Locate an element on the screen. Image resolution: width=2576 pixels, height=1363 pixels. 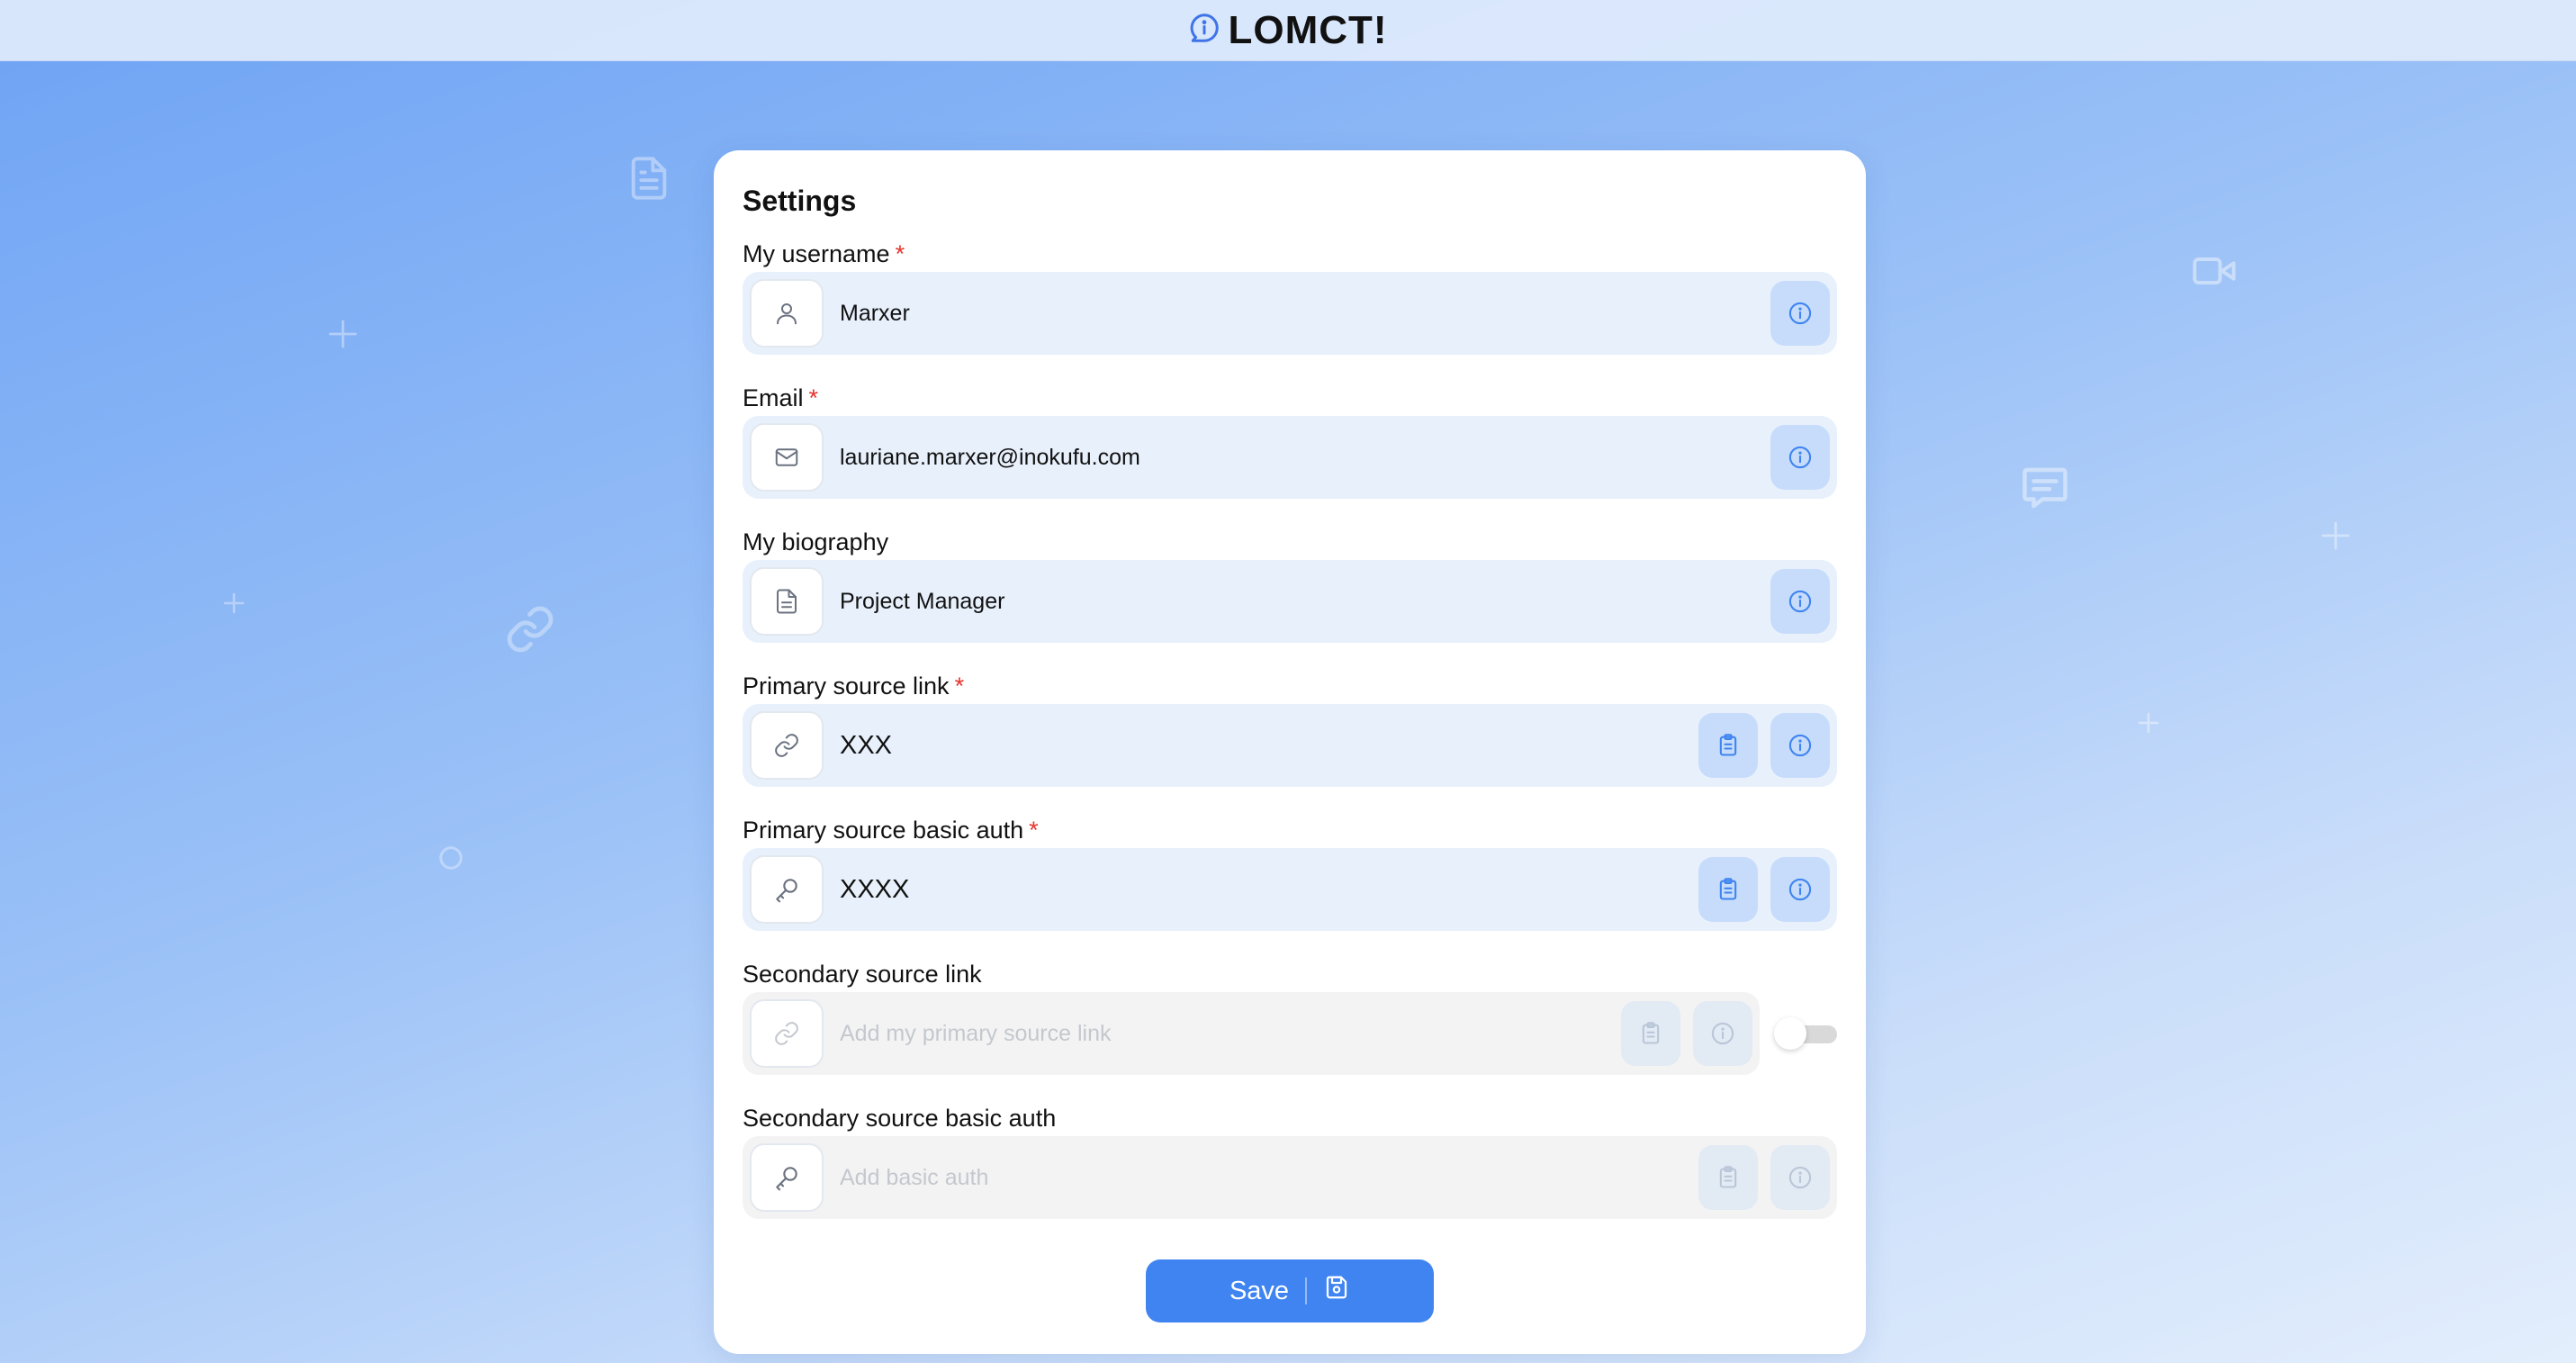
field-label: My biography is located at coordinates (816, 541).